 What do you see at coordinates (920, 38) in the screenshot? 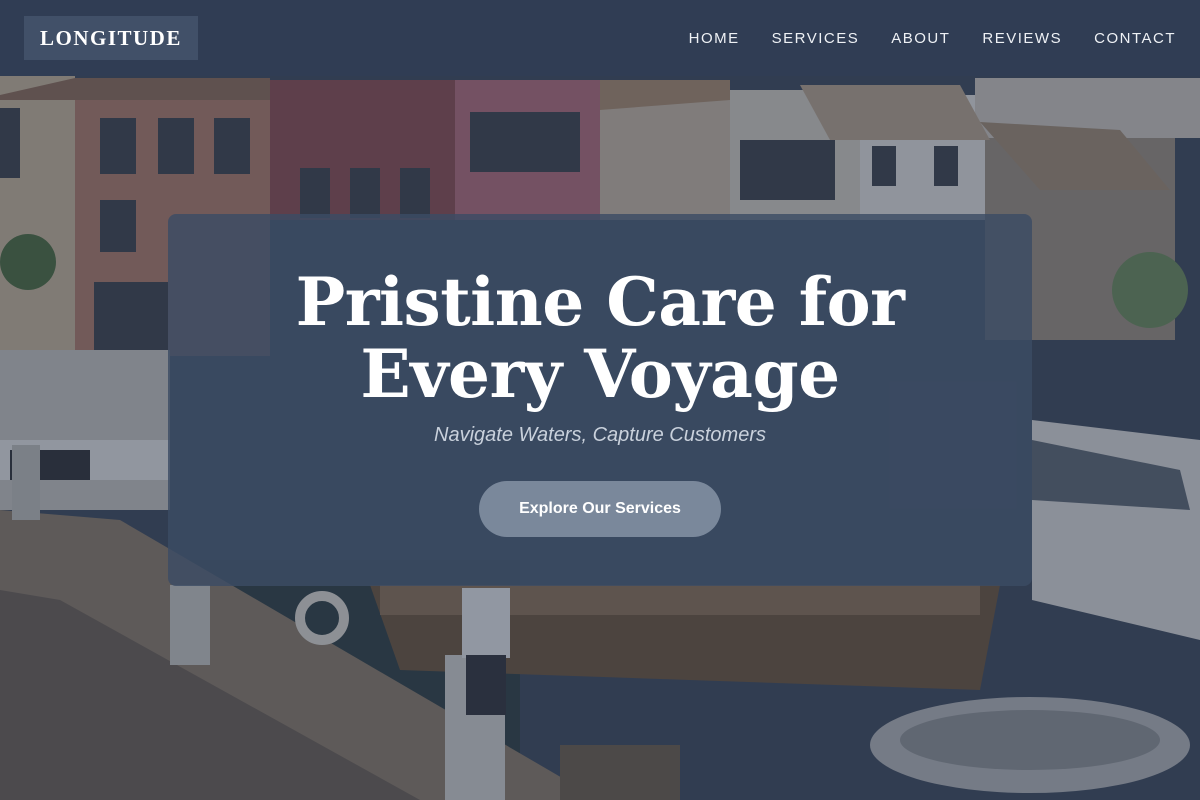
I see `nav-link-about: ABOUT` at bounding box center [920, 38].